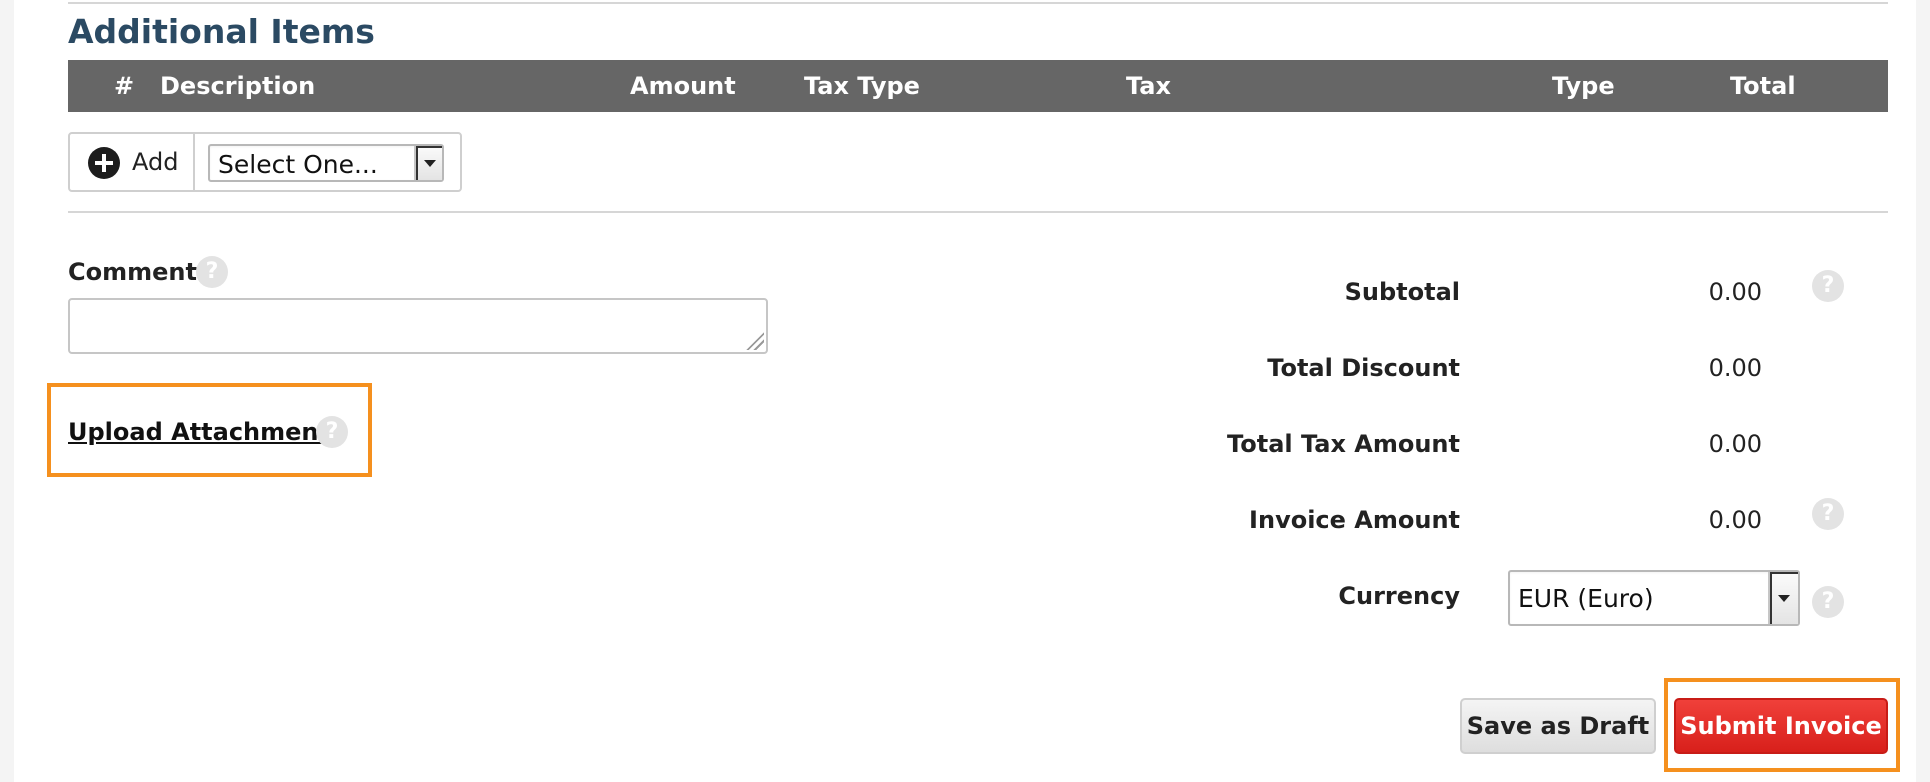  I want to click on column-description: Description, so click(238, 86).